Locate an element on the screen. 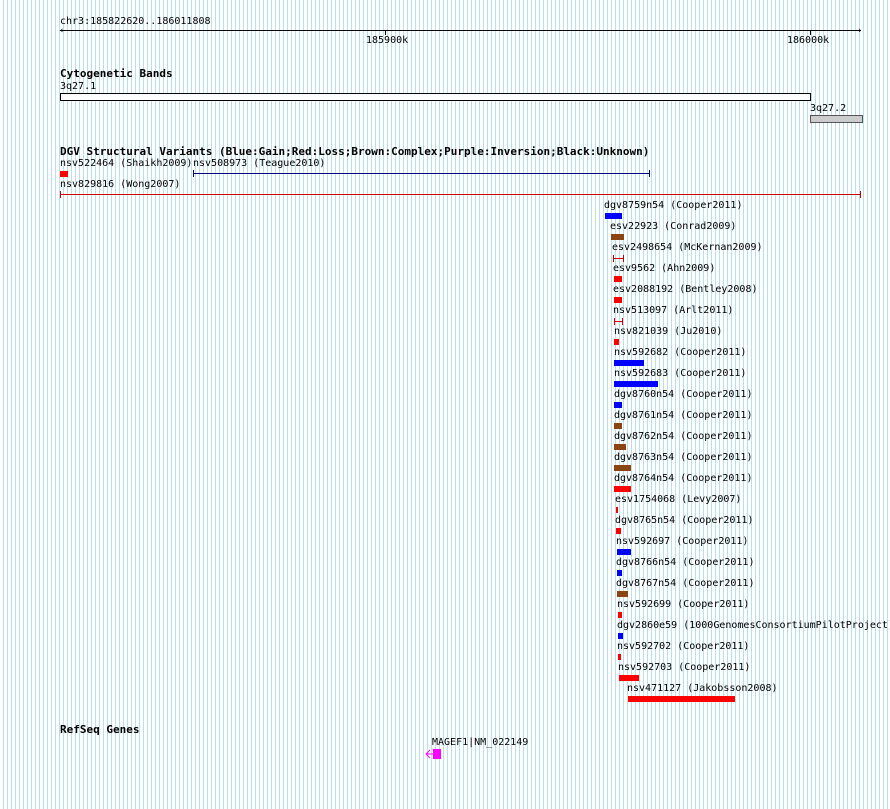 Image resolution: width=890 pixels, height=809 pixels. ruler-line is located at coordinates (460, 30).